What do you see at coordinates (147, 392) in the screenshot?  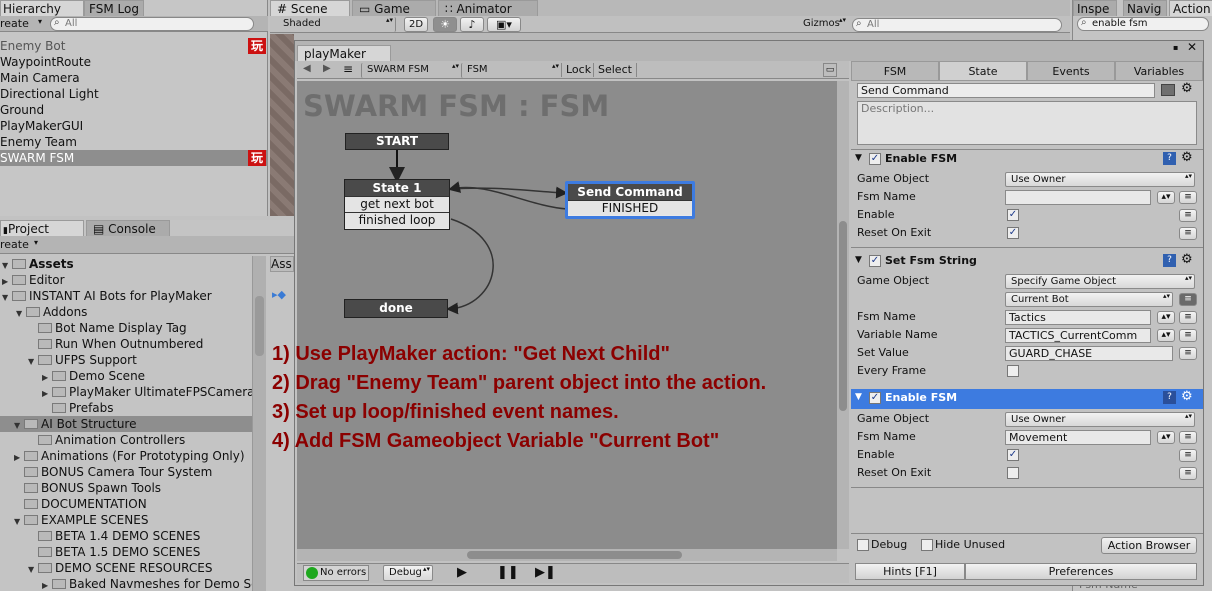 I see `tree-item: ▶ PlayMaker UltimateFPSCamera` at bounding box center [147, 392].